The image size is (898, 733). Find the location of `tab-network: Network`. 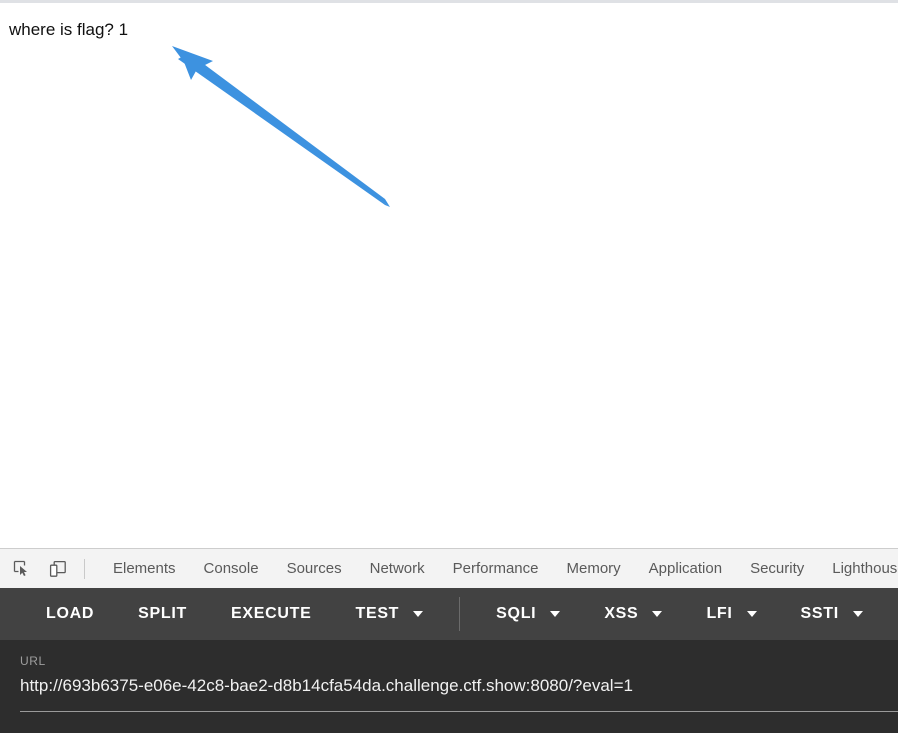

tab-network: Network is located at coordinates (397, 569).